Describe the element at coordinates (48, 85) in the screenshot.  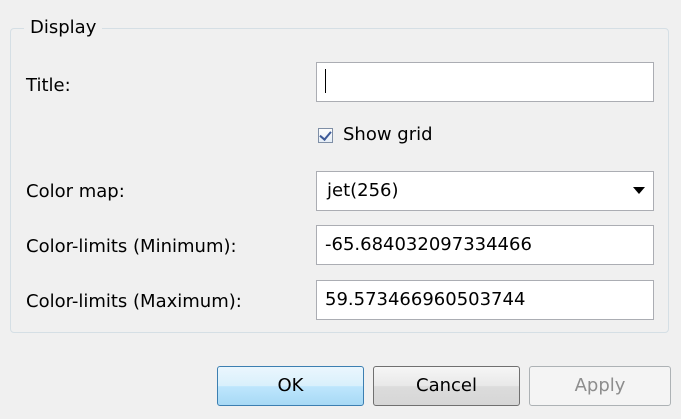
I see `title-label: Title:` at that location.